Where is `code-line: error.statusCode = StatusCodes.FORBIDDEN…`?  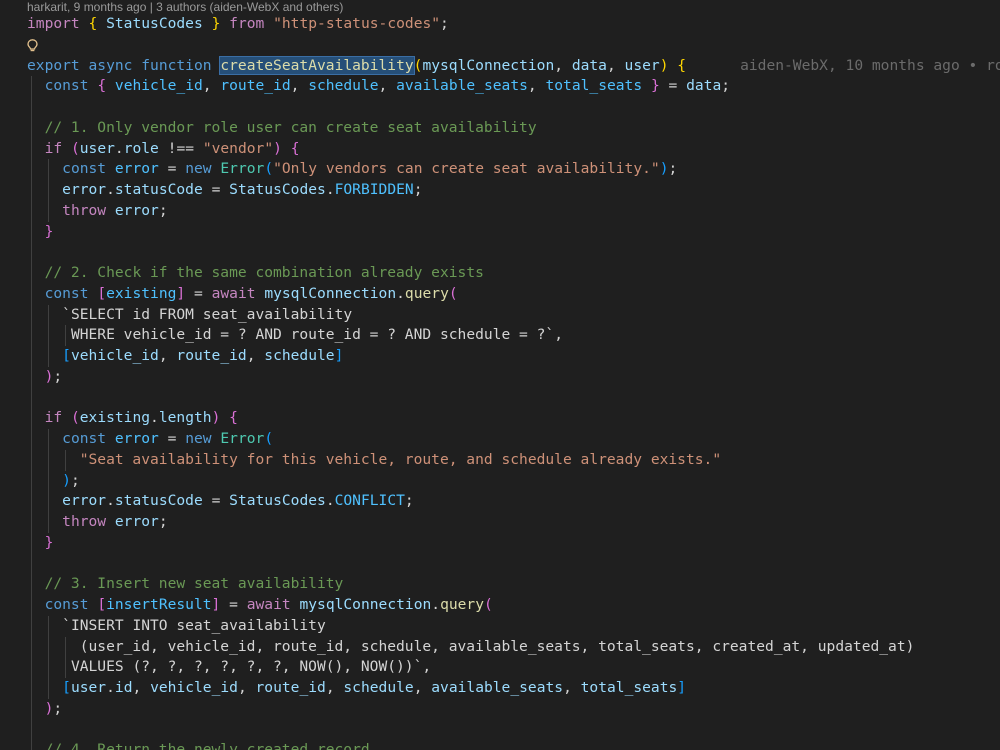
code-line: error.statusCode = StatusCodes.FORBIDDEN… is located at coordinates (500, 190).